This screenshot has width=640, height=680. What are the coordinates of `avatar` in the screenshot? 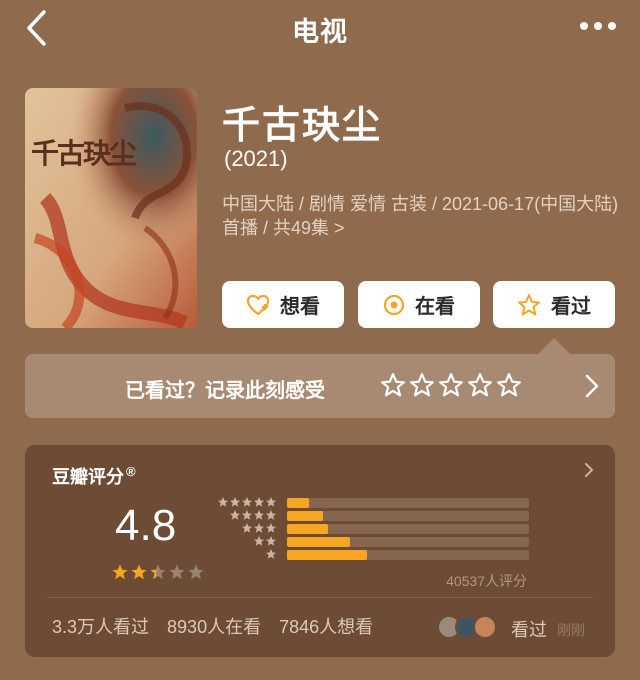 It's located at (485, 627).